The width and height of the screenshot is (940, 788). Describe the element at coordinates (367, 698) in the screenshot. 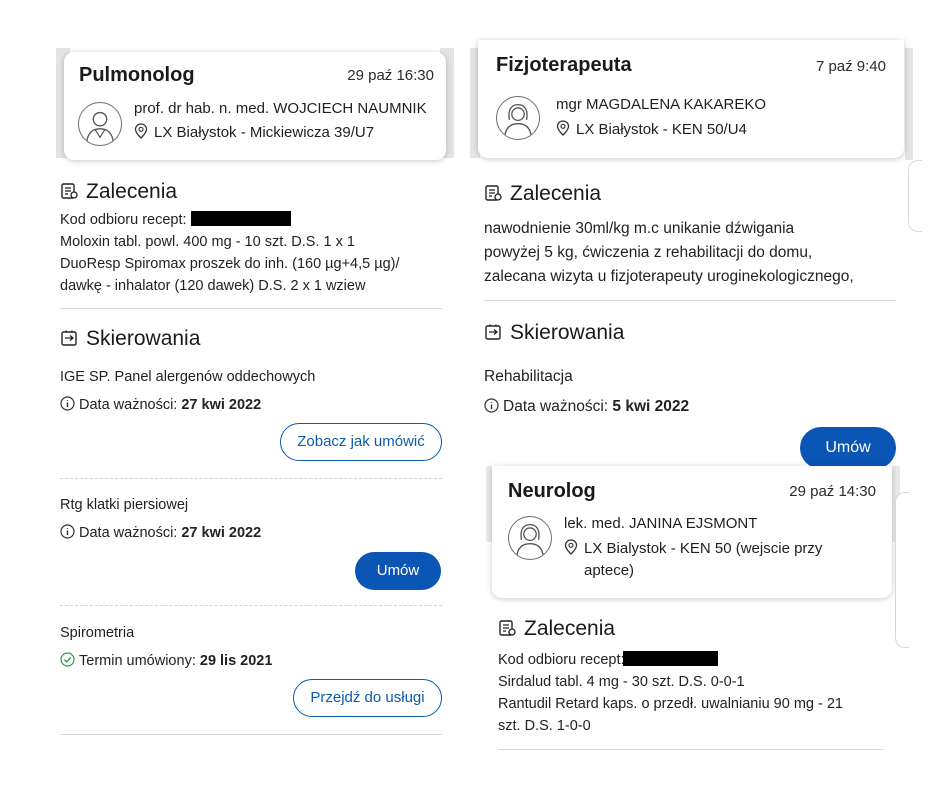

I see `go-to-service-button: Przejdź do usługi` at that location.